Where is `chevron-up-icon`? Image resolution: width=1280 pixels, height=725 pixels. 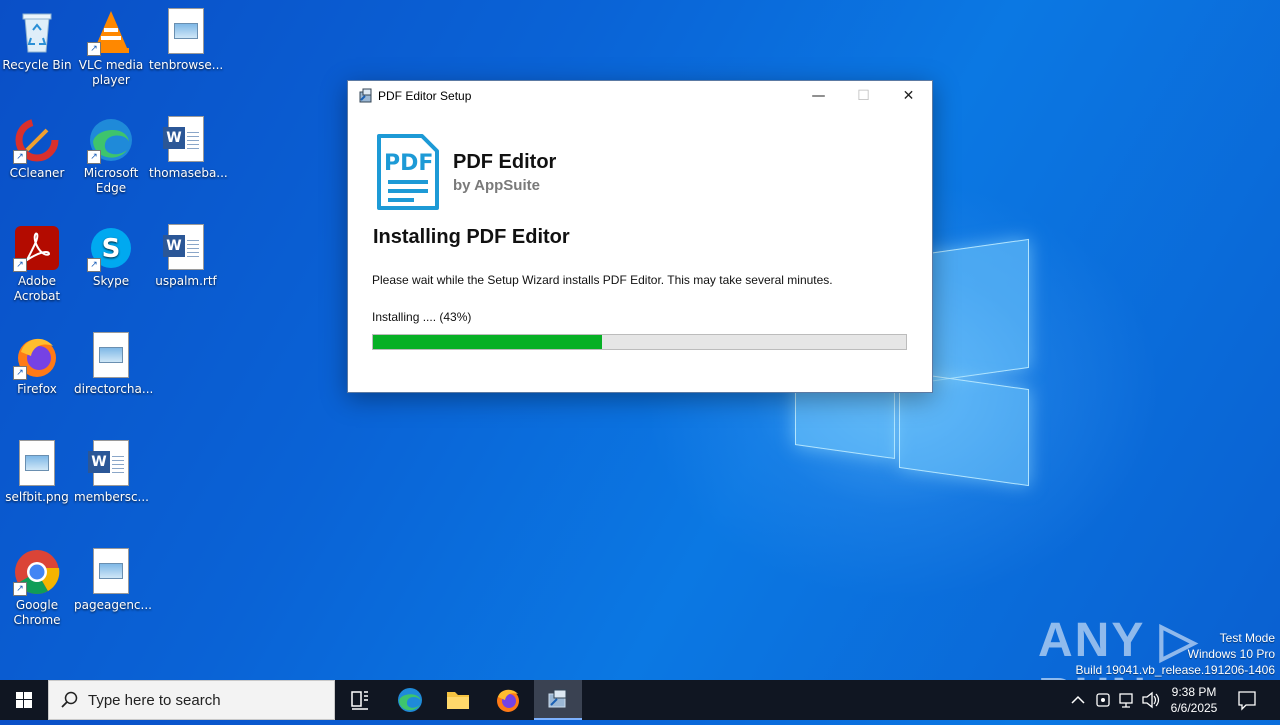 chevron-up-icon is located at coordinates (1078, 699).